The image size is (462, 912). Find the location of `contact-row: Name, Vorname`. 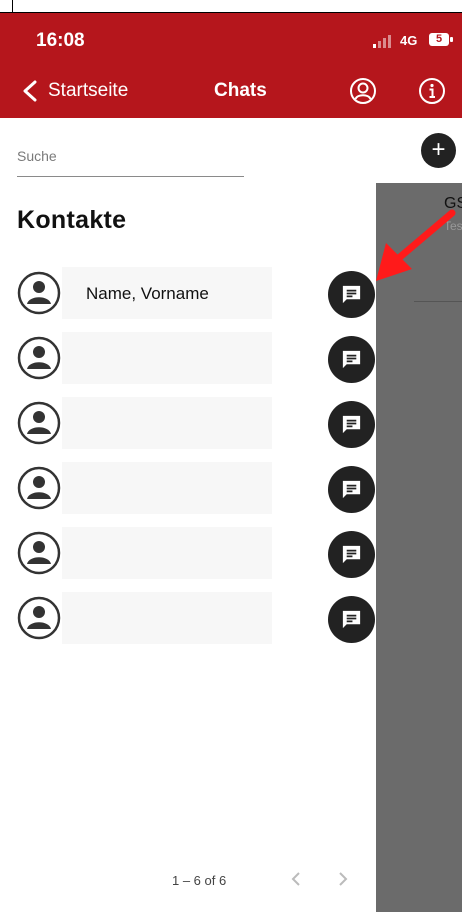

contact-row: Name, Vorname is located at coordinates (190, 293).